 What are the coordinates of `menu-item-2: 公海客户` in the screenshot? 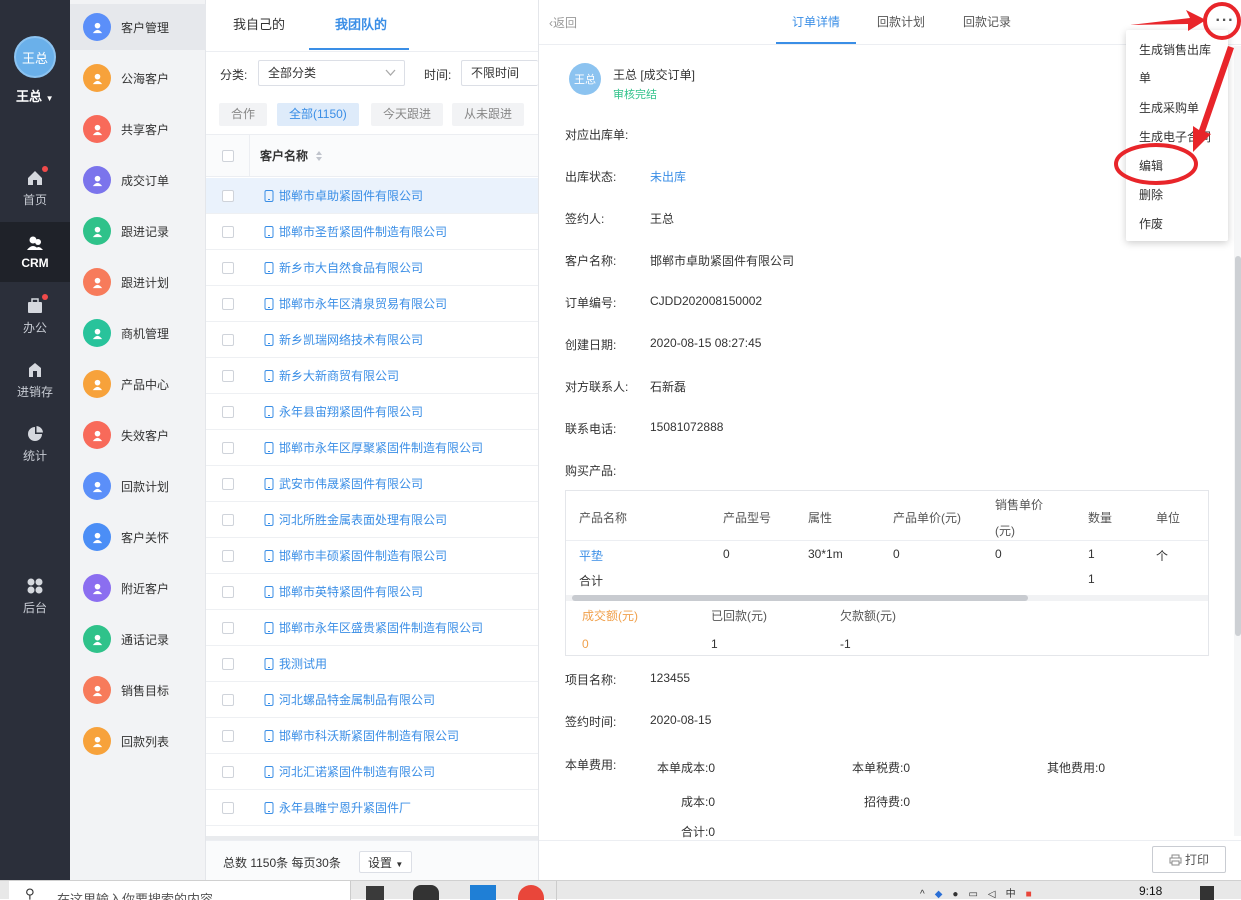 It's located at (138, 78).